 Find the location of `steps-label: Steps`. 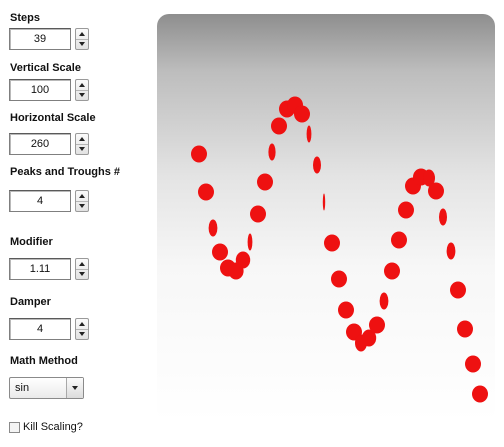

steps-label: Steps is located at coordinates (25, 18).